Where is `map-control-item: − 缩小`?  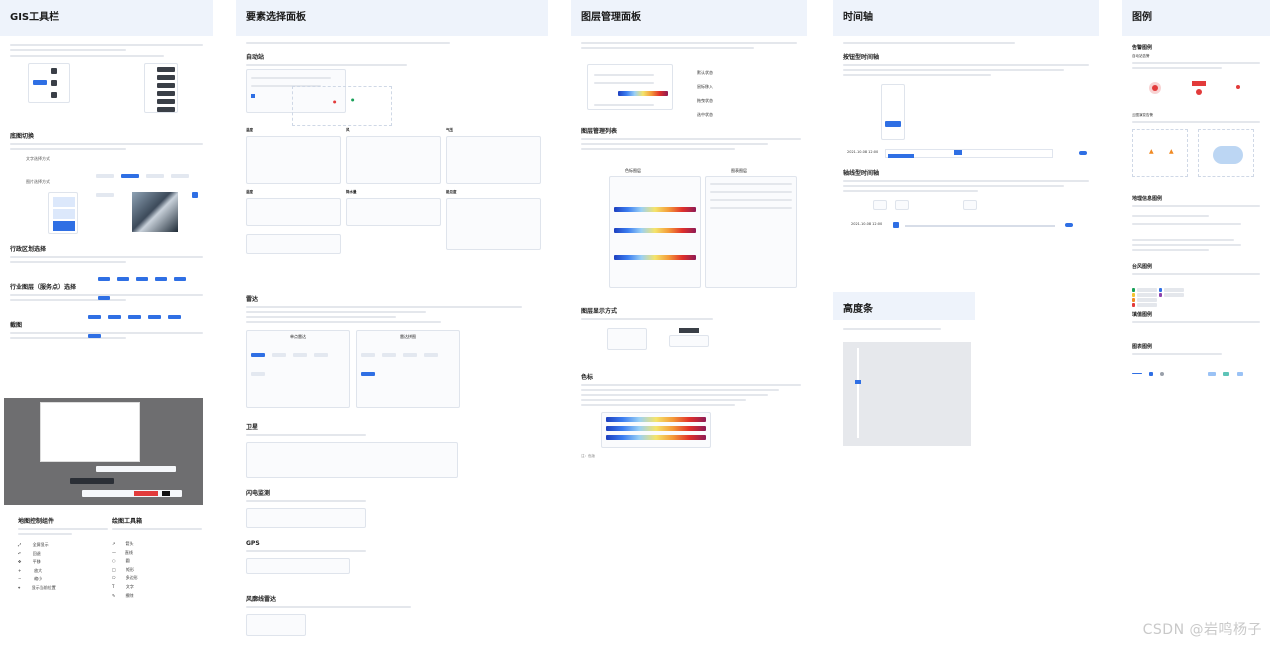 map-control-item: − 缩小 is located at coordinates (63, 579).